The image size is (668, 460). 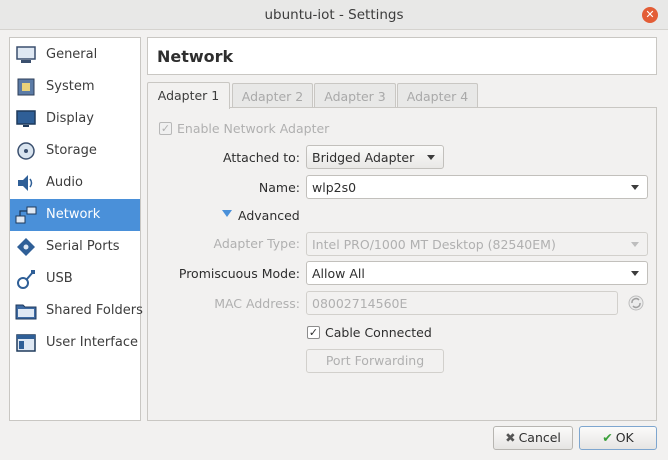 What do you see at coordinates (477, 273) in the screenshot?
I see `promiscuous-mode-select: Allow All` at bounding box center [477, 273].